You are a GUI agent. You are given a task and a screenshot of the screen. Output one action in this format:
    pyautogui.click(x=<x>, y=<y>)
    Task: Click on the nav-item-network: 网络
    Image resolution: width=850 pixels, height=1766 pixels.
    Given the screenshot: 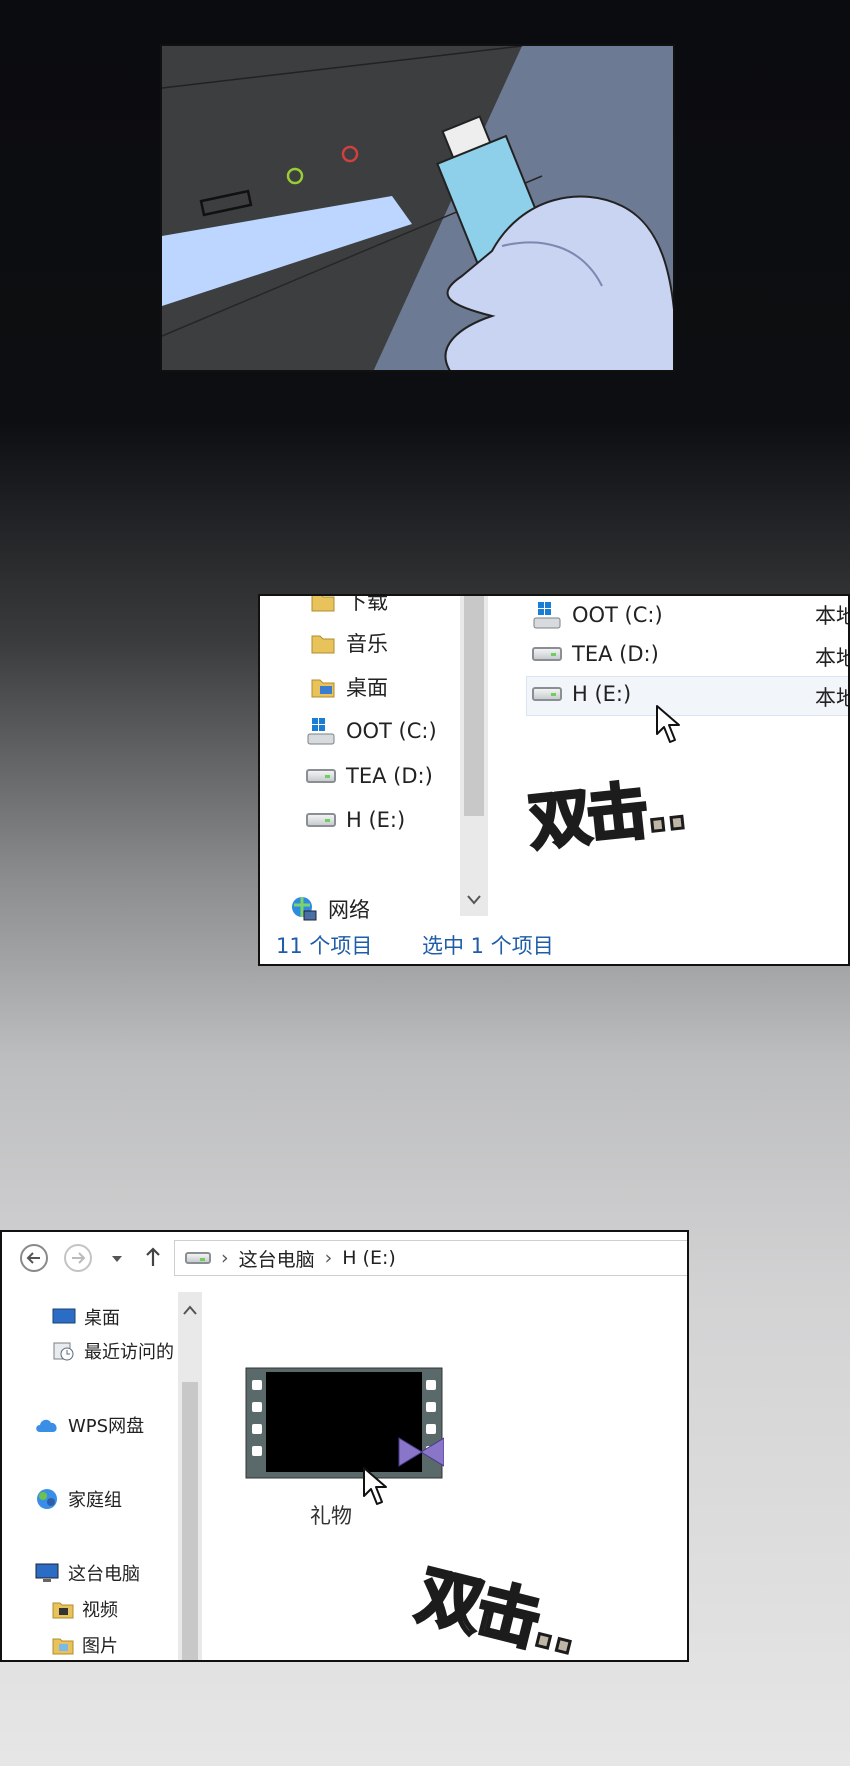 What is the action you would take?
    pyautogui.click(x=330, y=909)
    